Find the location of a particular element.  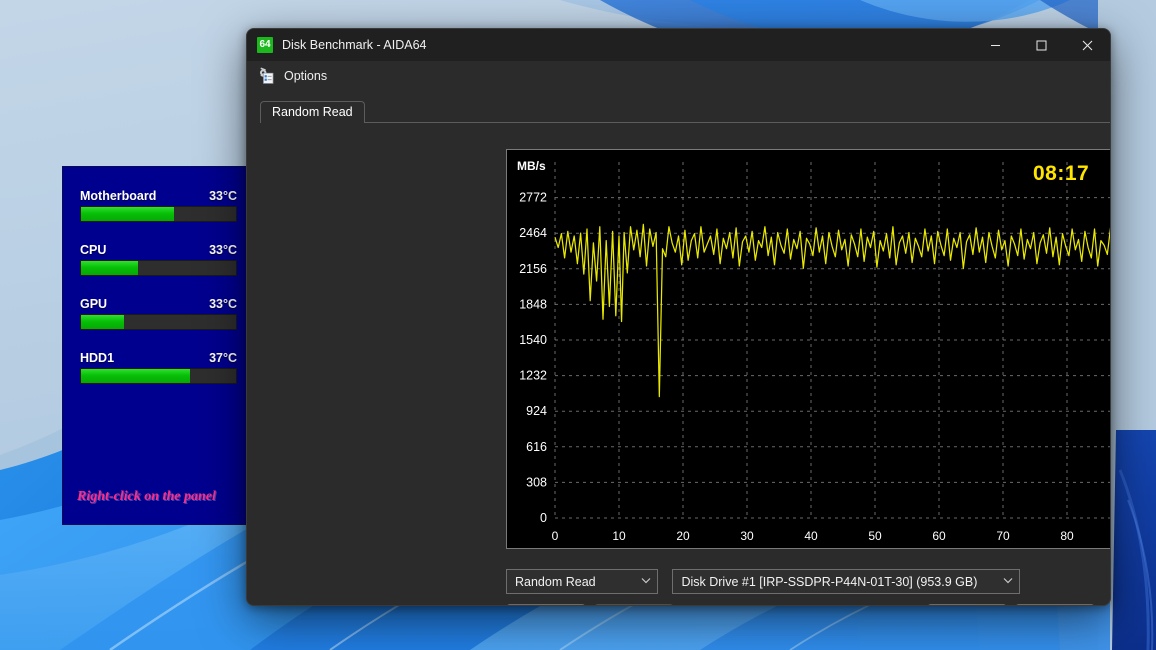

options-toolbar: Options is located at coordinates (678, 76).